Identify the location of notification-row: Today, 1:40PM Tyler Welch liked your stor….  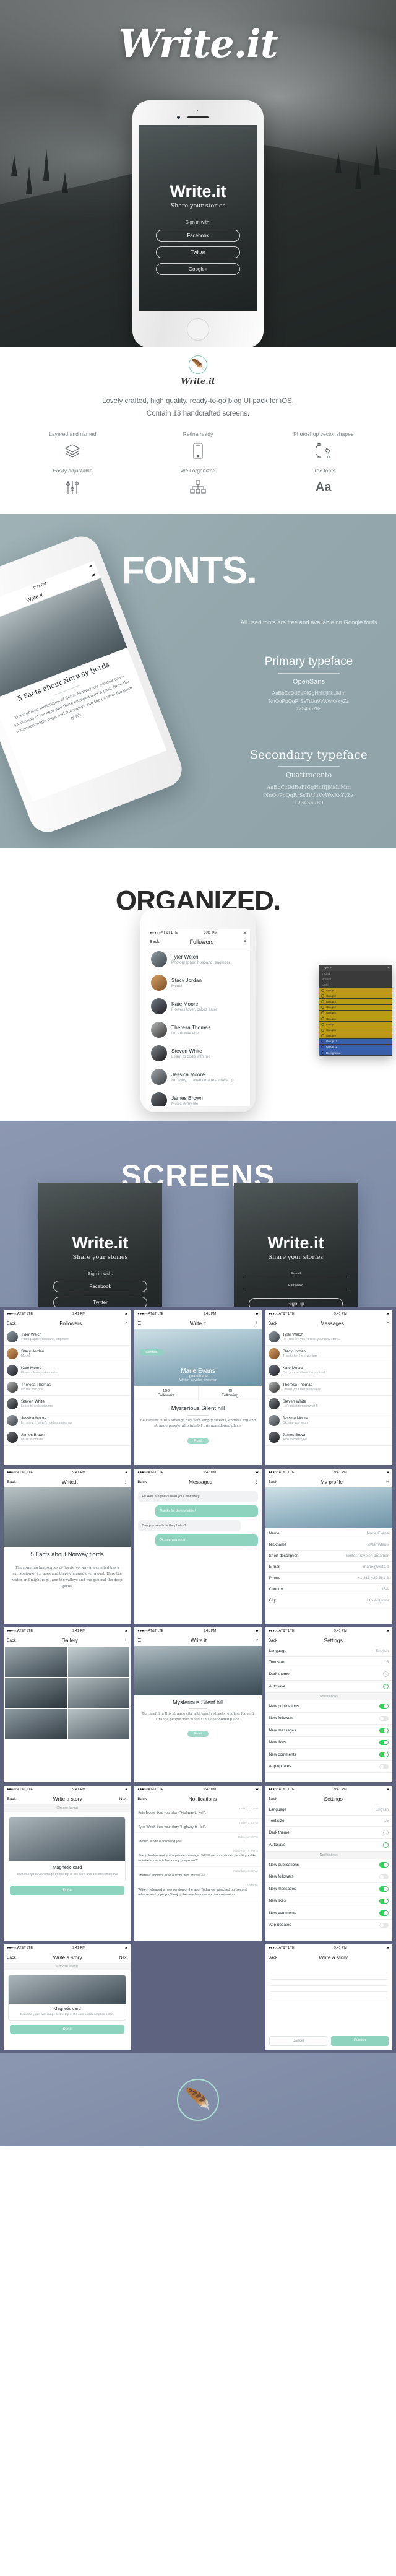
(198, 1826).